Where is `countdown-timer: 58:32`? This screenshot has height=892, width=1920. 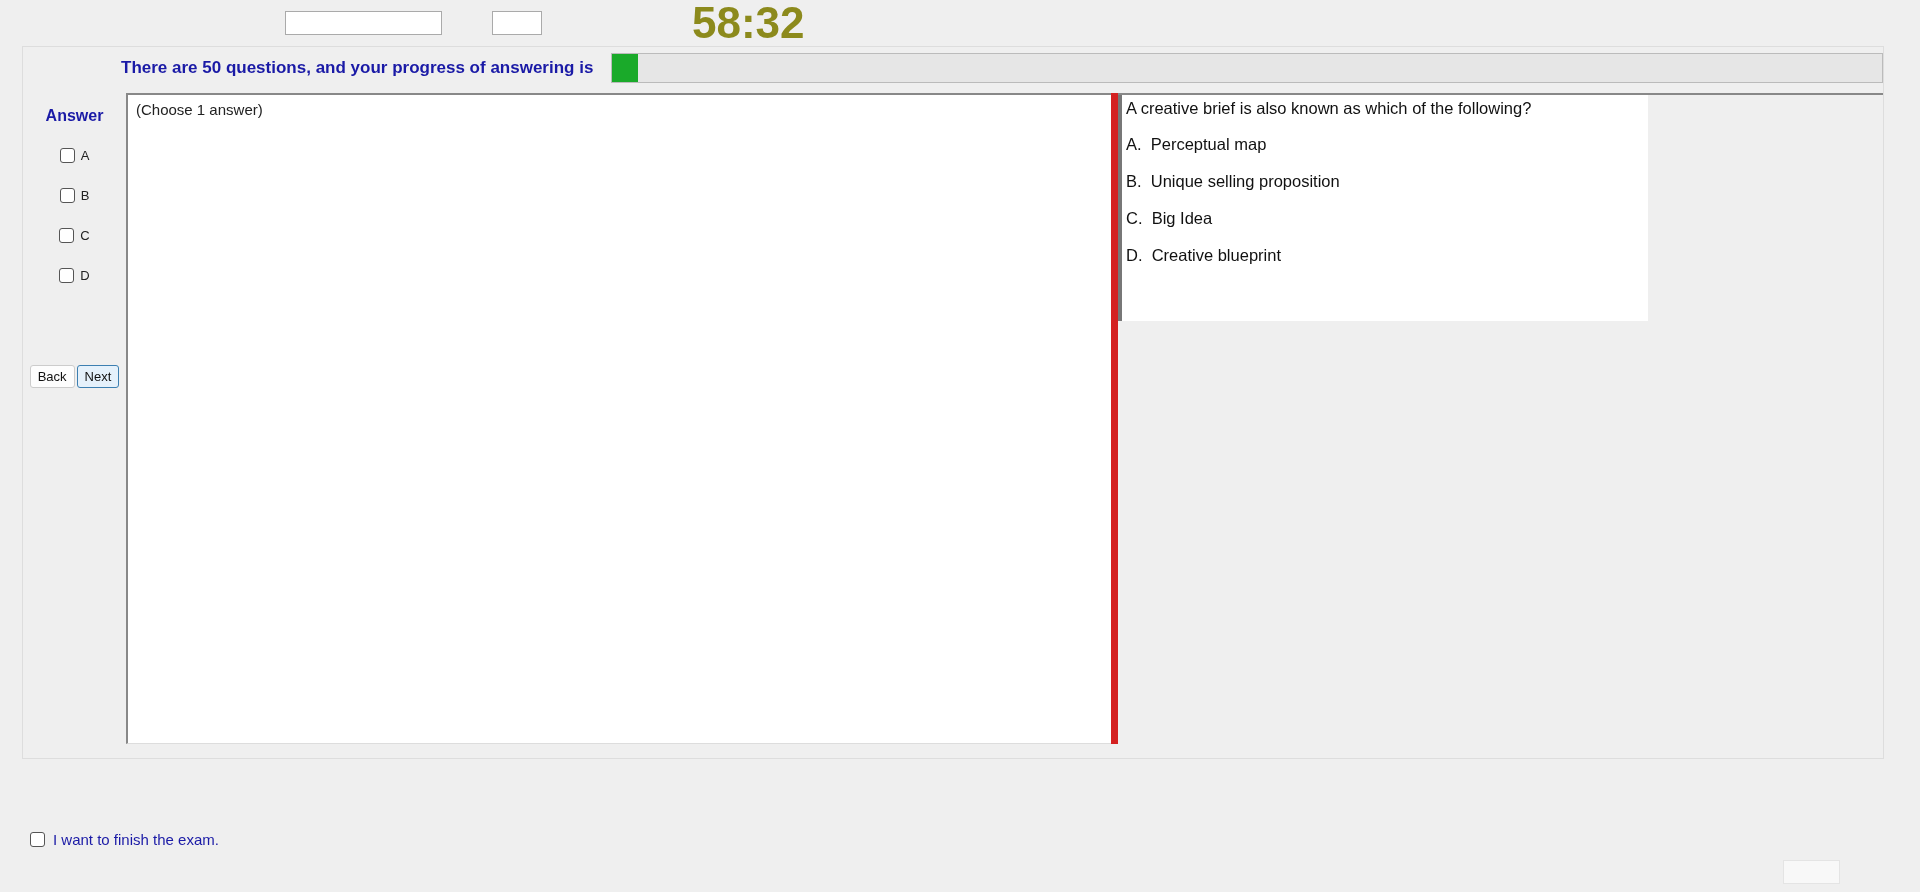 countdown-timer: 58:32 is located at coordinates (748, 23).